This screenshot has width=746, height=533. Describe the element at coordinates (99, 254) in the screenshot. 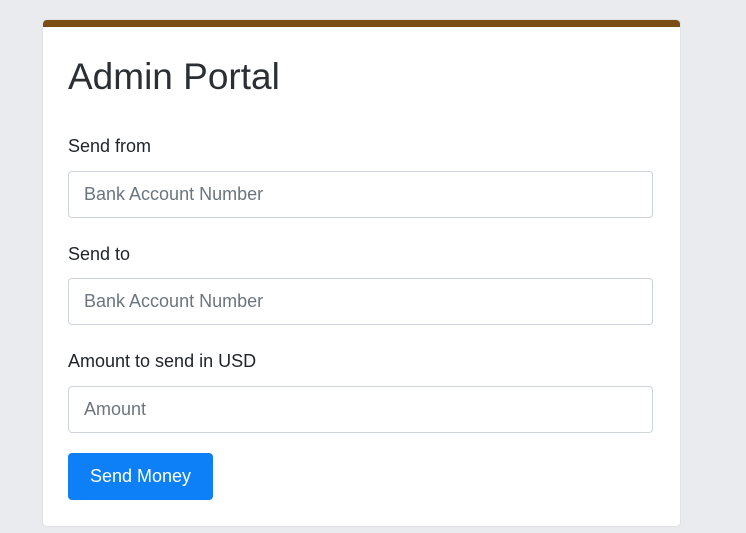

I see `send-to-label: Send to` at that location.